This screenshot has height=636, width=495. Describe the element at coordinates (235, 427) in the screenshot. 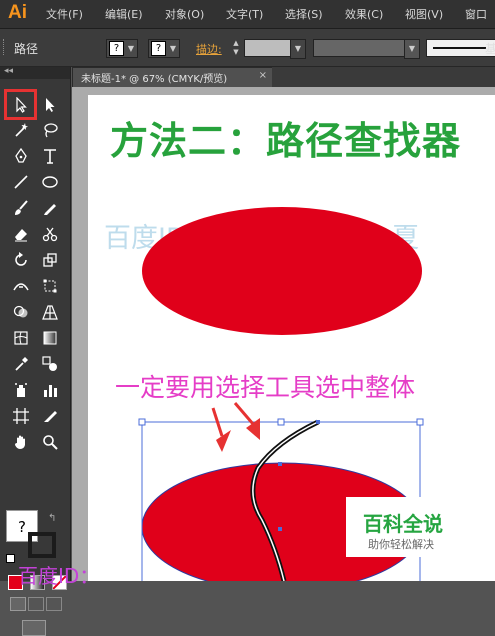

I see `red-arrows` at that location.